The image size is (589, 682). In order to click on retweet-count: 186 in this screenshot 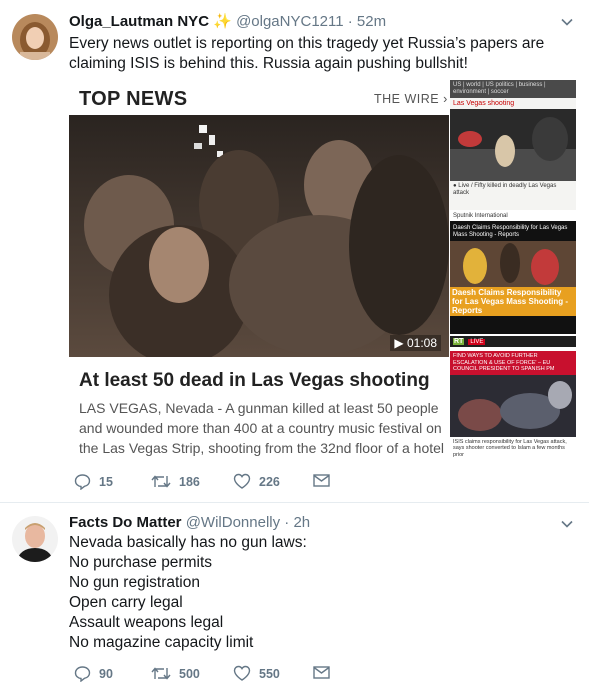, I will do `click(189, 481)`.